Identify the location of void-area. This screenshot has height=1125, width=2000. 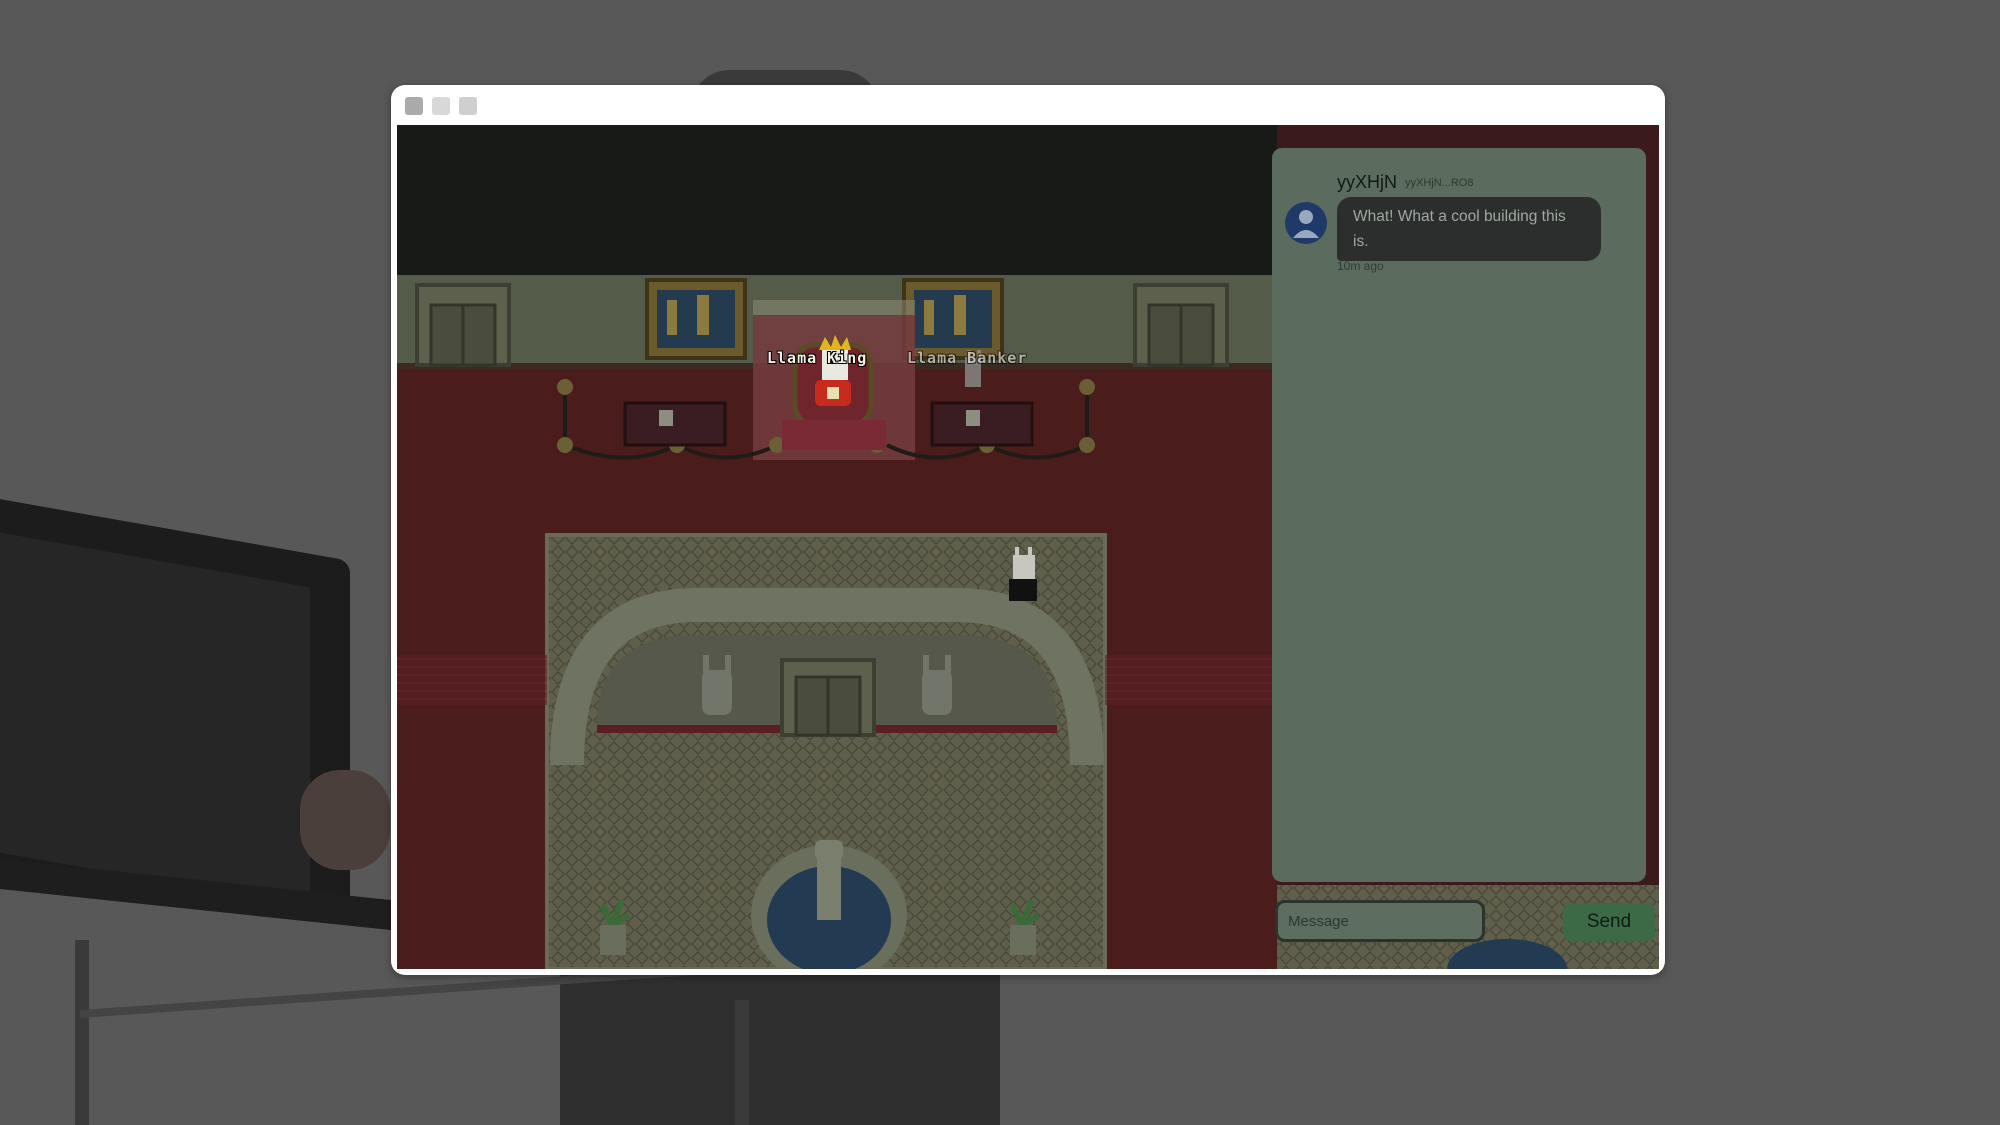
(837, 200).